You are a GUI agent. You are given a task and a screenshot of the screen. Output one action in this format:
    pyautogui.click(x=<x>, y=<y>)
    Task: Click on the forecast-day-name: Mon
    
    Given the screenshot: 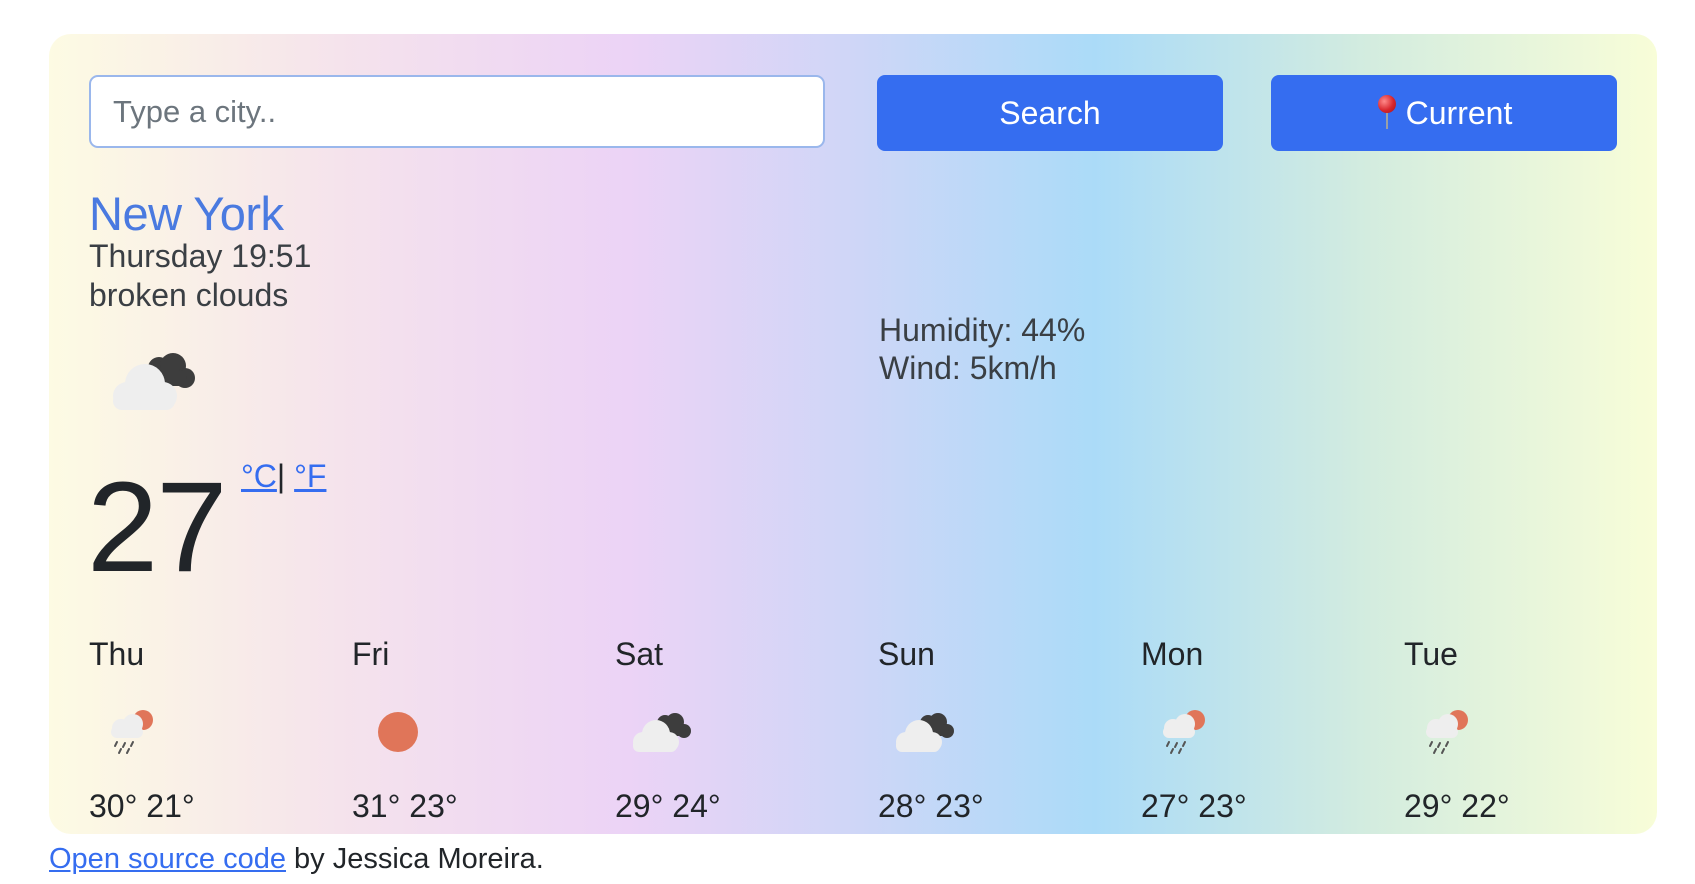 What is the action you would take?
    pyautogui.click(x=1172, y=654)
    